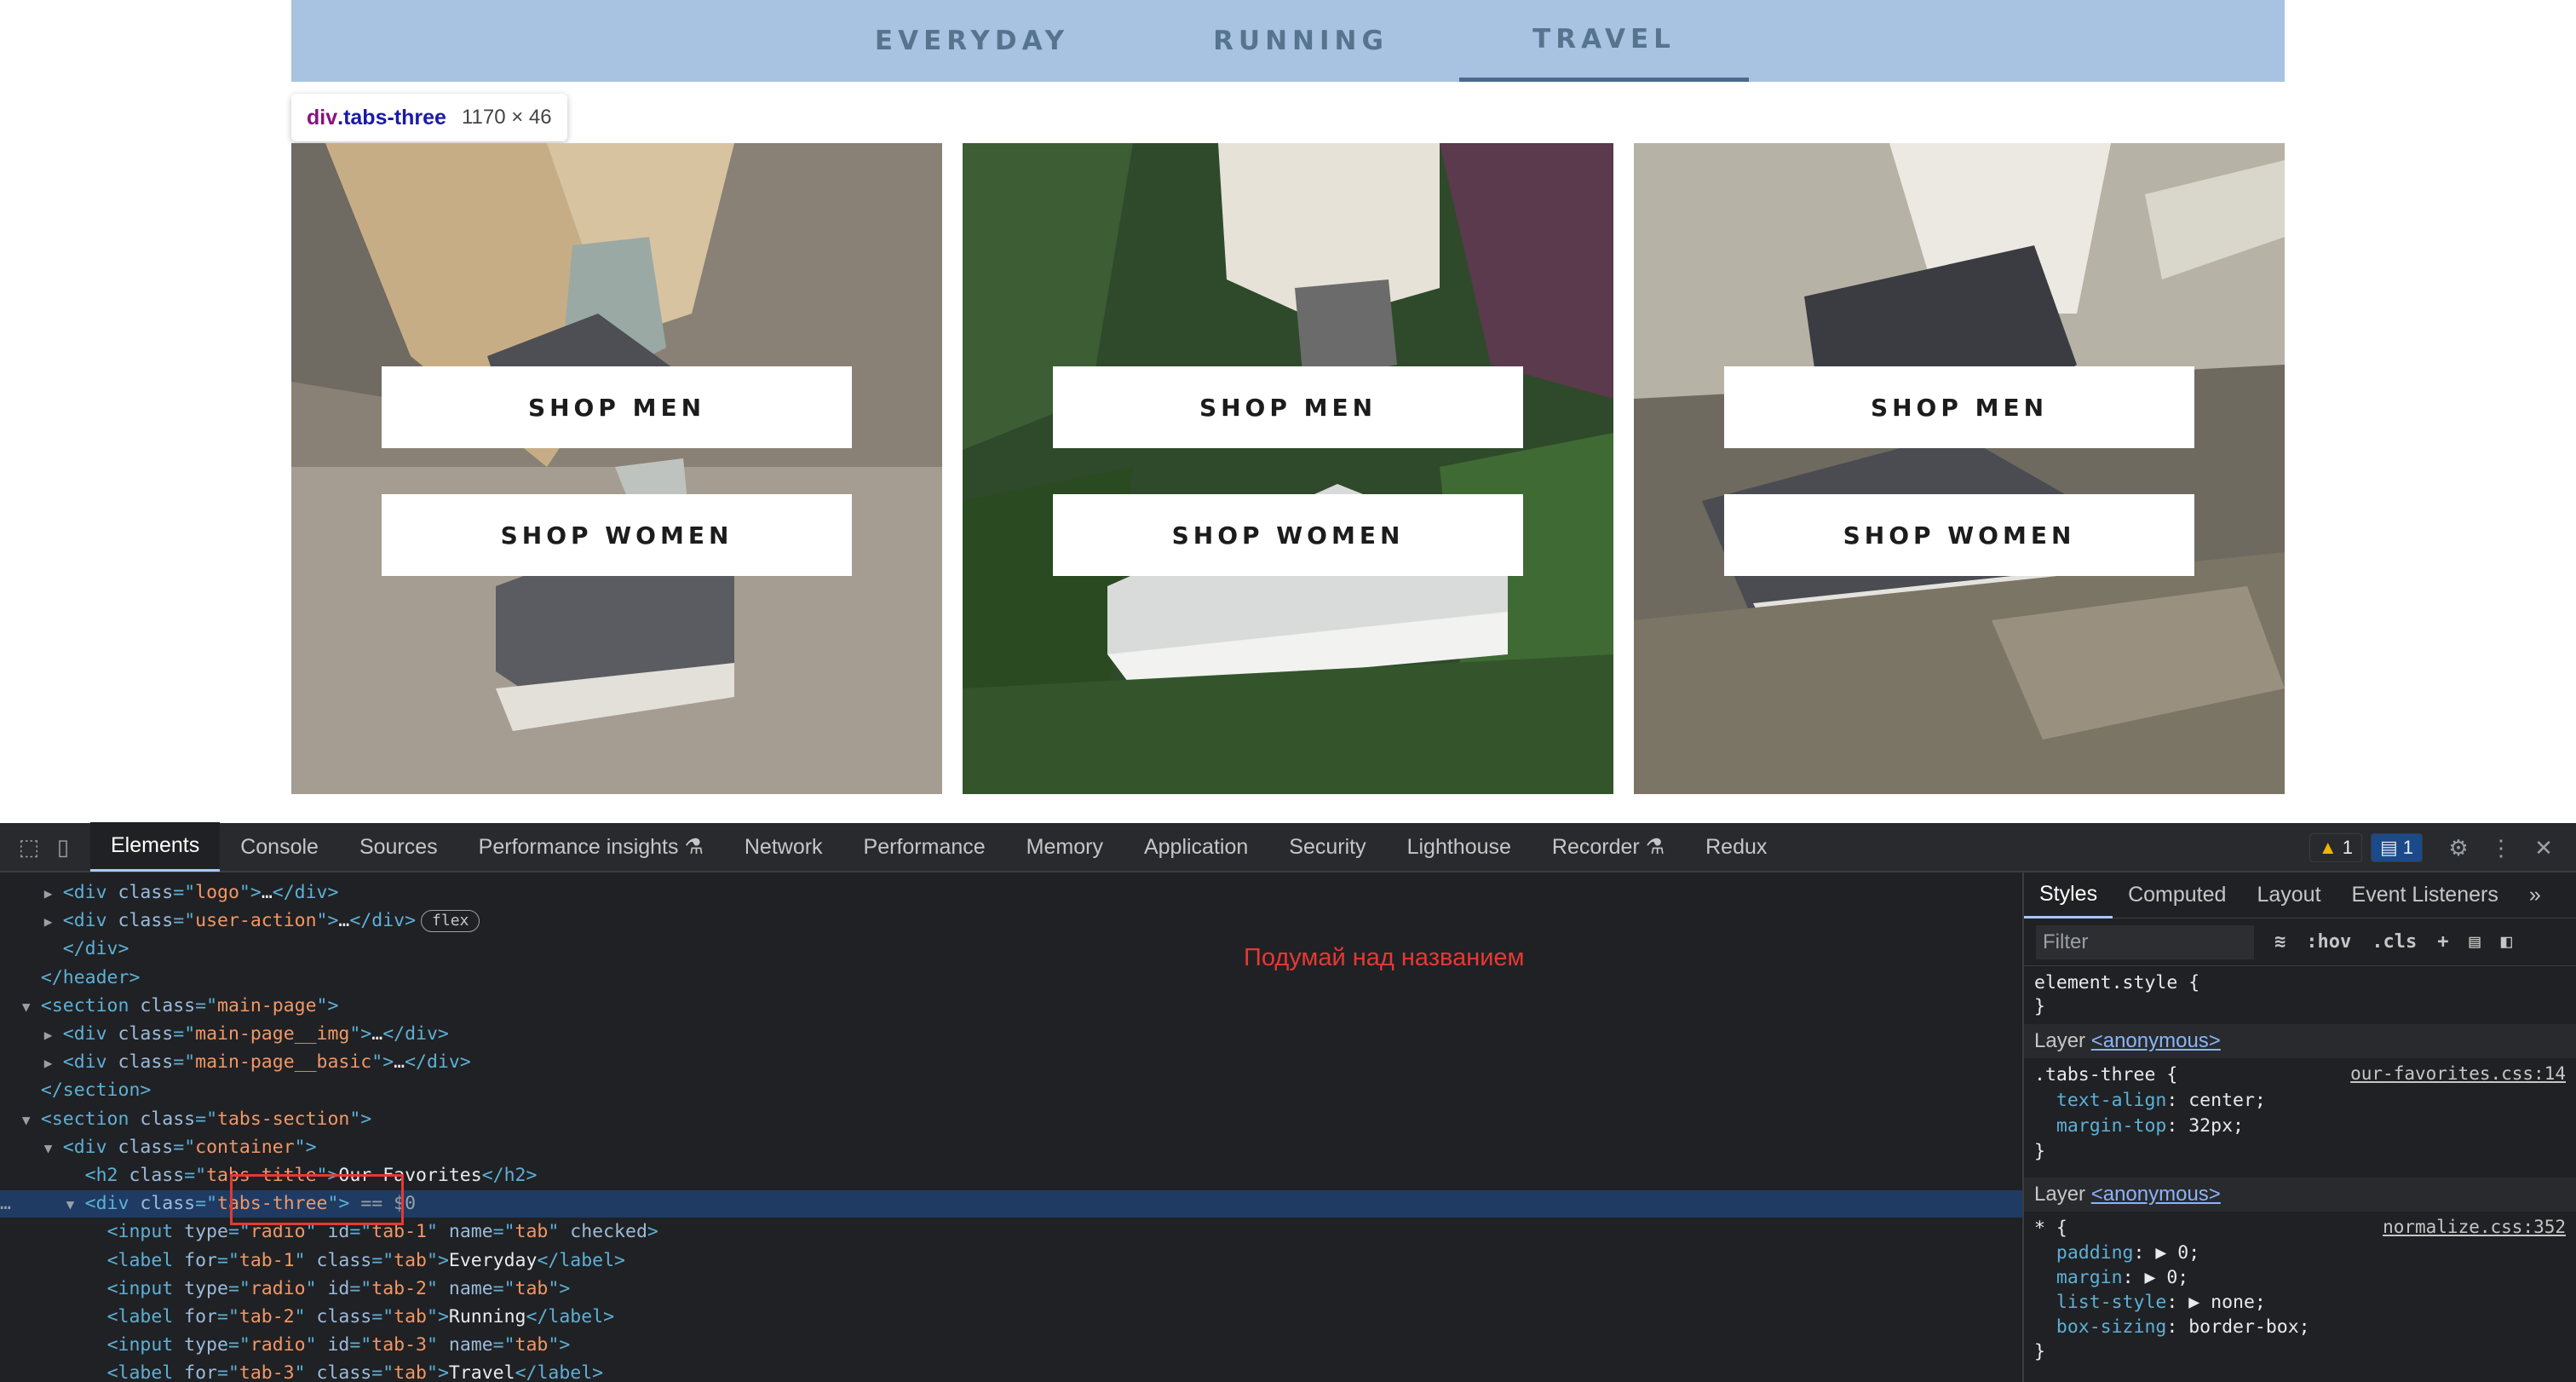  I want to click on tabs-three-bar: EVERYDAY RUNNING TRAVEL, so click(1288, 41).